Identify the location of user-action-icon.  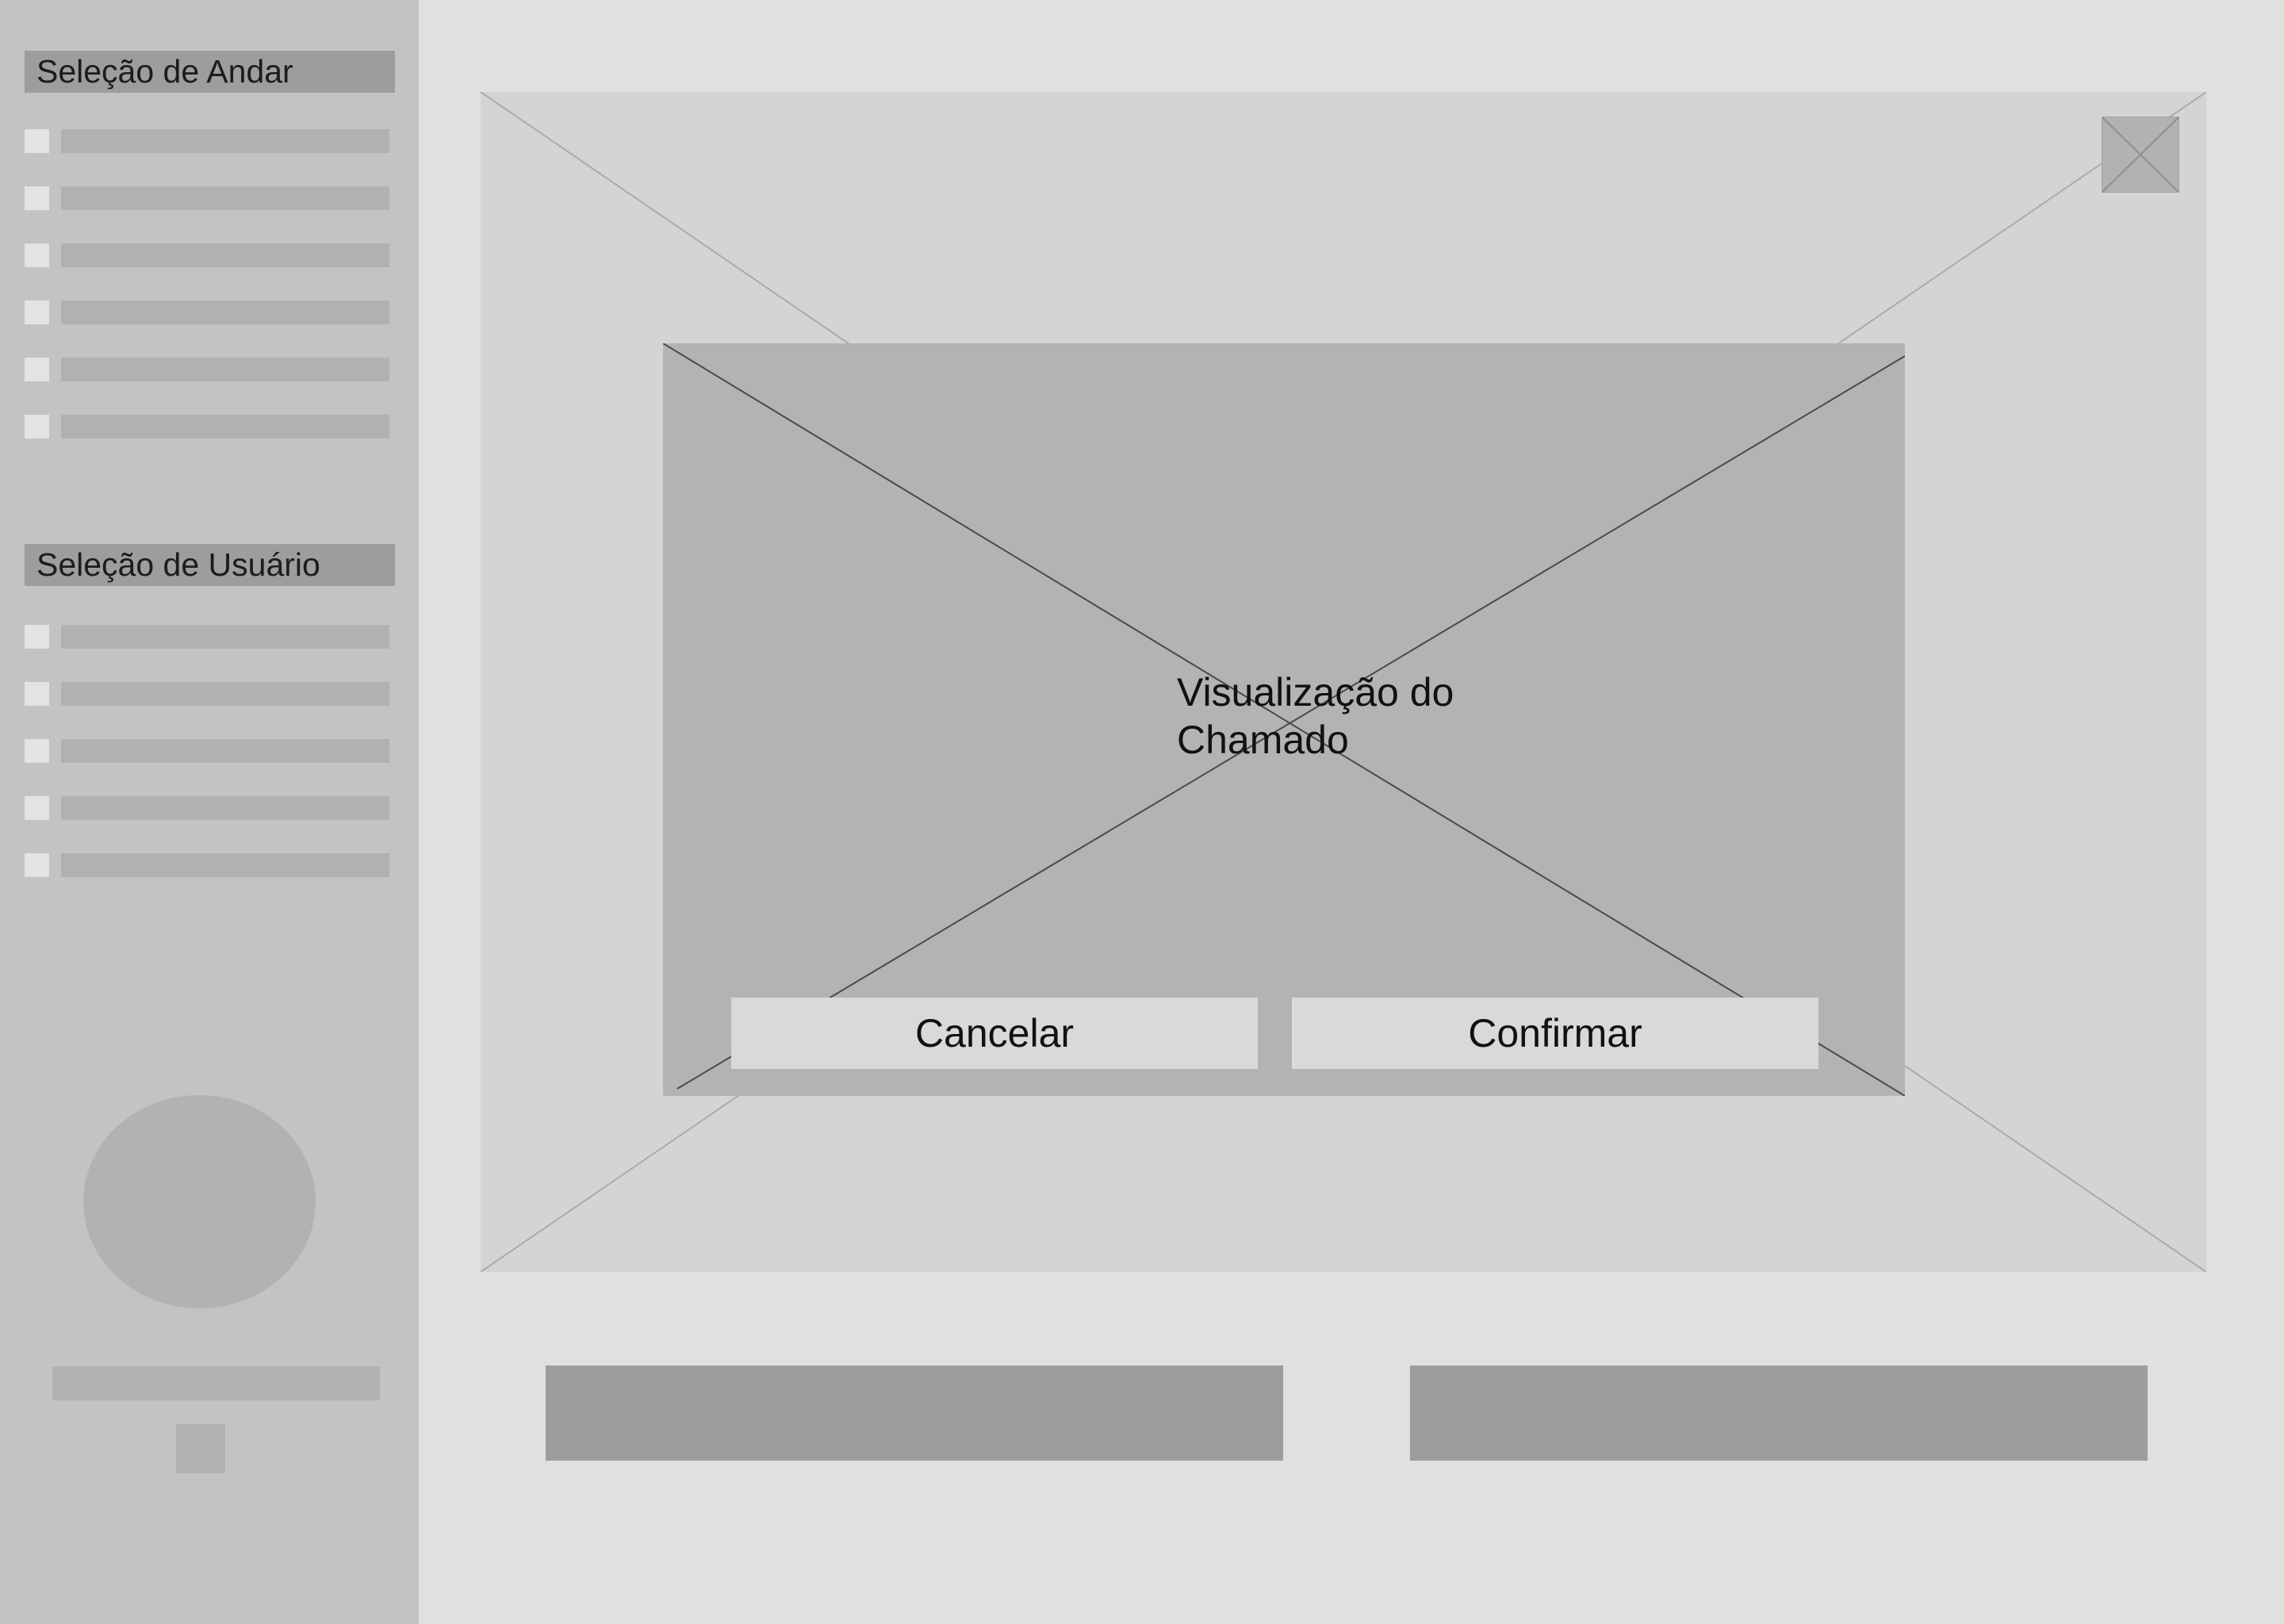
(200, 1448).